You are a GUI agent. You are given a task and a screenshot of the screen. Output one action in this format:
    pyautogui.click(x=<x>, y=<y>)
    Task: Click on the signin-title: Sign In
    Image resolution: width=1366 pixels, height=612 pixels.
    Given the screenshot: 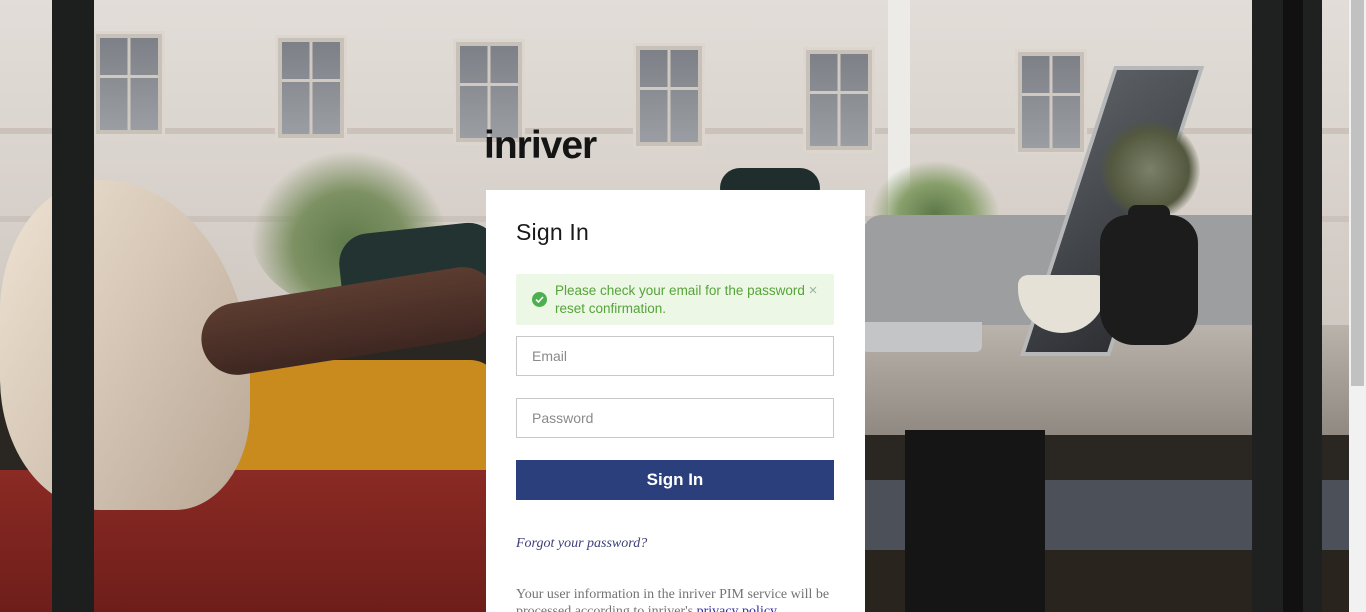 What is the action you would take?
    pyautogui.click(x=553, y=232)
    